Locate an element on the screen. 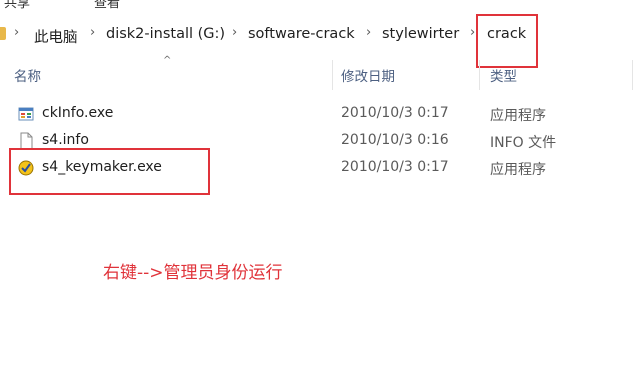  annotation-text: 右键-->管理员身份运行 is located at coordinates (193, 273).